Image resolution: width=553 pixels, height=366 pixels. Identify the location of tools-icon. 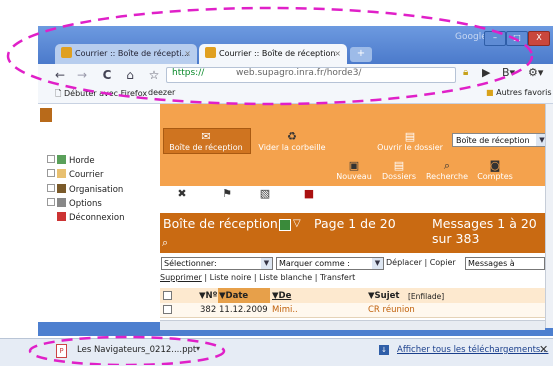
(61, 202).